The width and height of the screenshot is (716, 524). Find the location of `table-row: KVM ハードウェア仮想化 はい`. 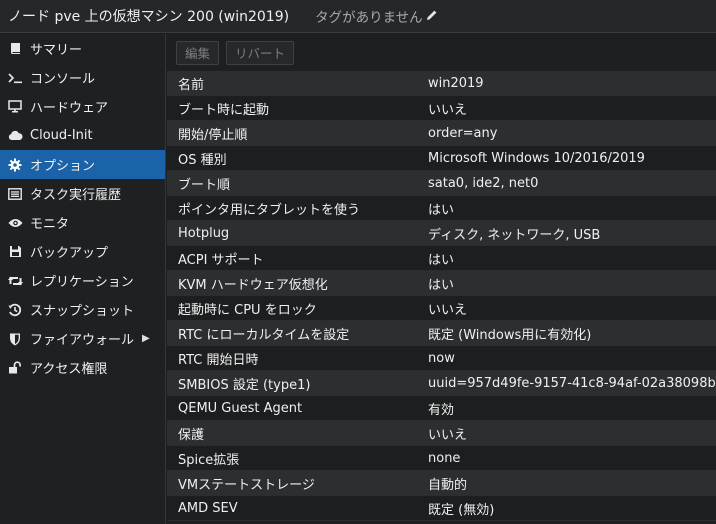

table-row: KVM ハードウェア仮想化 はい is located at coordinates (441, 283).